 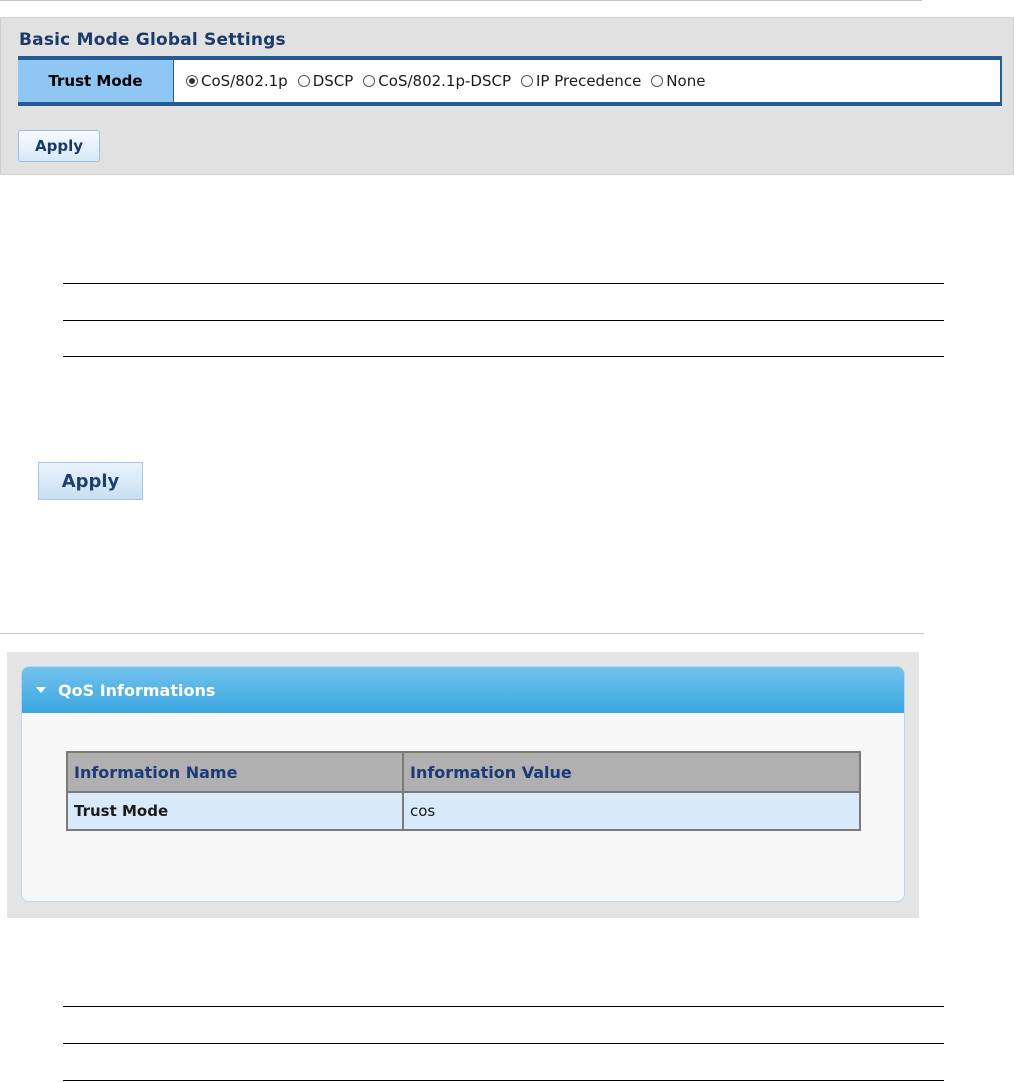 I want to click on apply-button-large: Apply, so click(x=90, y=481).